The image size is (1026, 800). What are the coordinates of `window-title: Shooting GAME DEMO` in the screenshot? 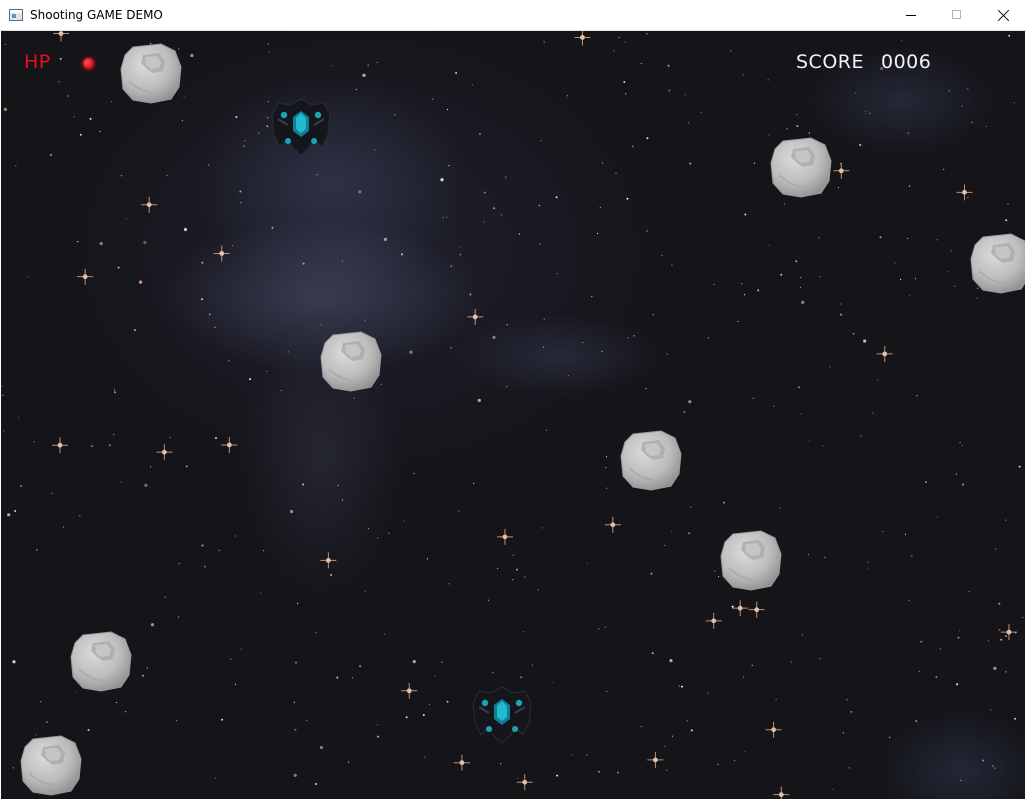 It's located at (96, 15).